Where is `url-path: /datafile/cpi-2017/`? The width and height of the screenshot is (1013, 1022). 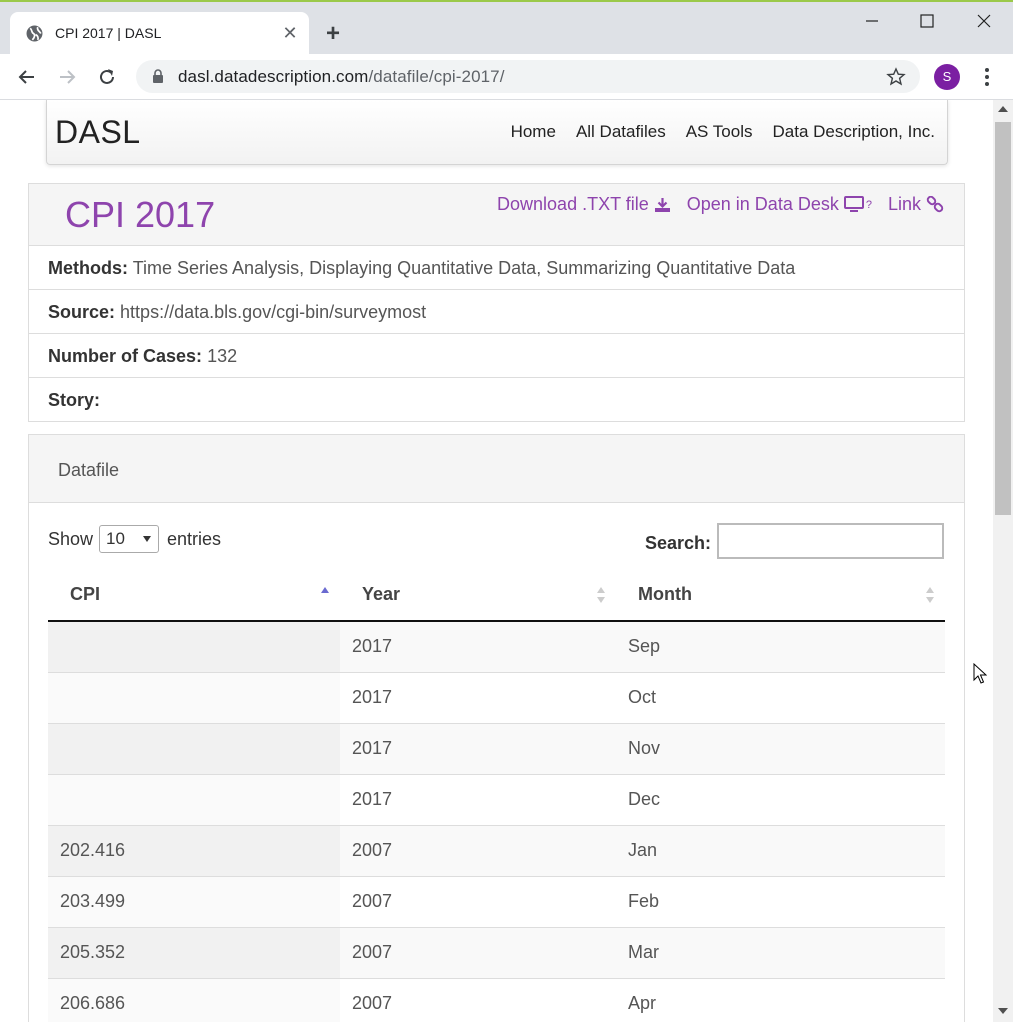 url-path: /datafile/cpi-2017/ is located at coordinates (436, 76).